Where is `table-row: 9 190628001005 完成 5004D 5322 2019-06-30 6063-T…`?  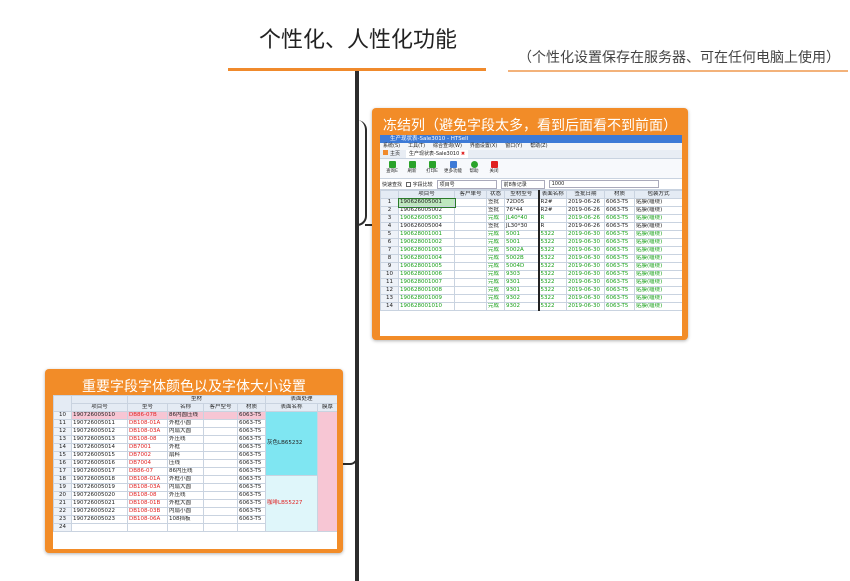
table-row: 9 190628001005 完成 5004D 5322 2019-06-30 6063-T… is located at coordinates (531, 266).